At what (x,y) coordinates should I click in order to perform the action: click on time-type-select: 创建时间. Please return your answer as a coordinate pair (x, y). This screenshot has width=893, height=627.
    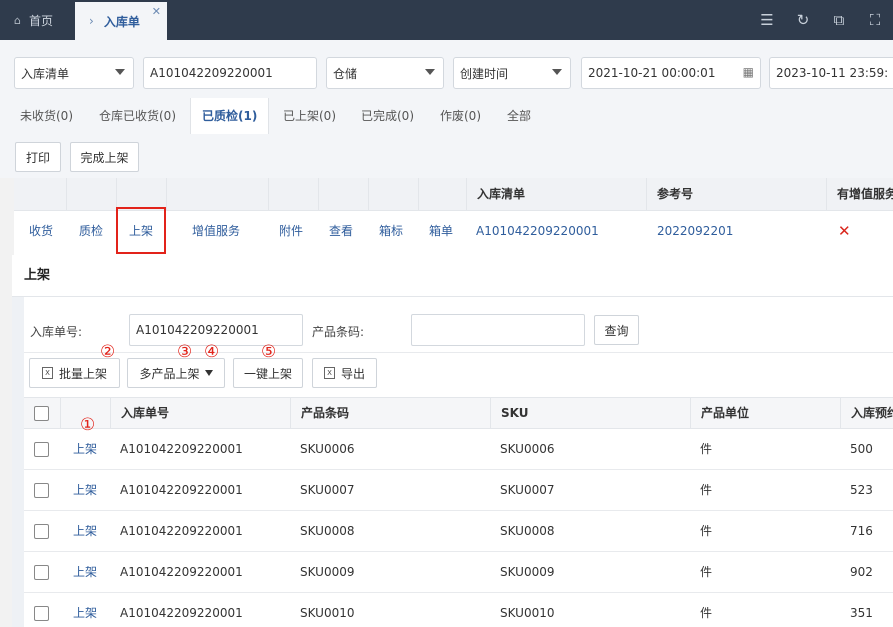
    Looking at the image, I should click on (512, 73).